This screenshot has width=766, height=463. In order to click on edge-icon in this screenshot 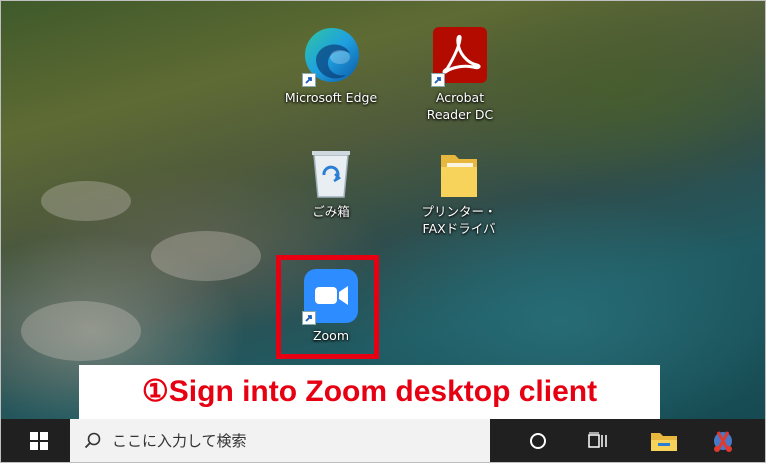, I will do `click(331, 56)`.